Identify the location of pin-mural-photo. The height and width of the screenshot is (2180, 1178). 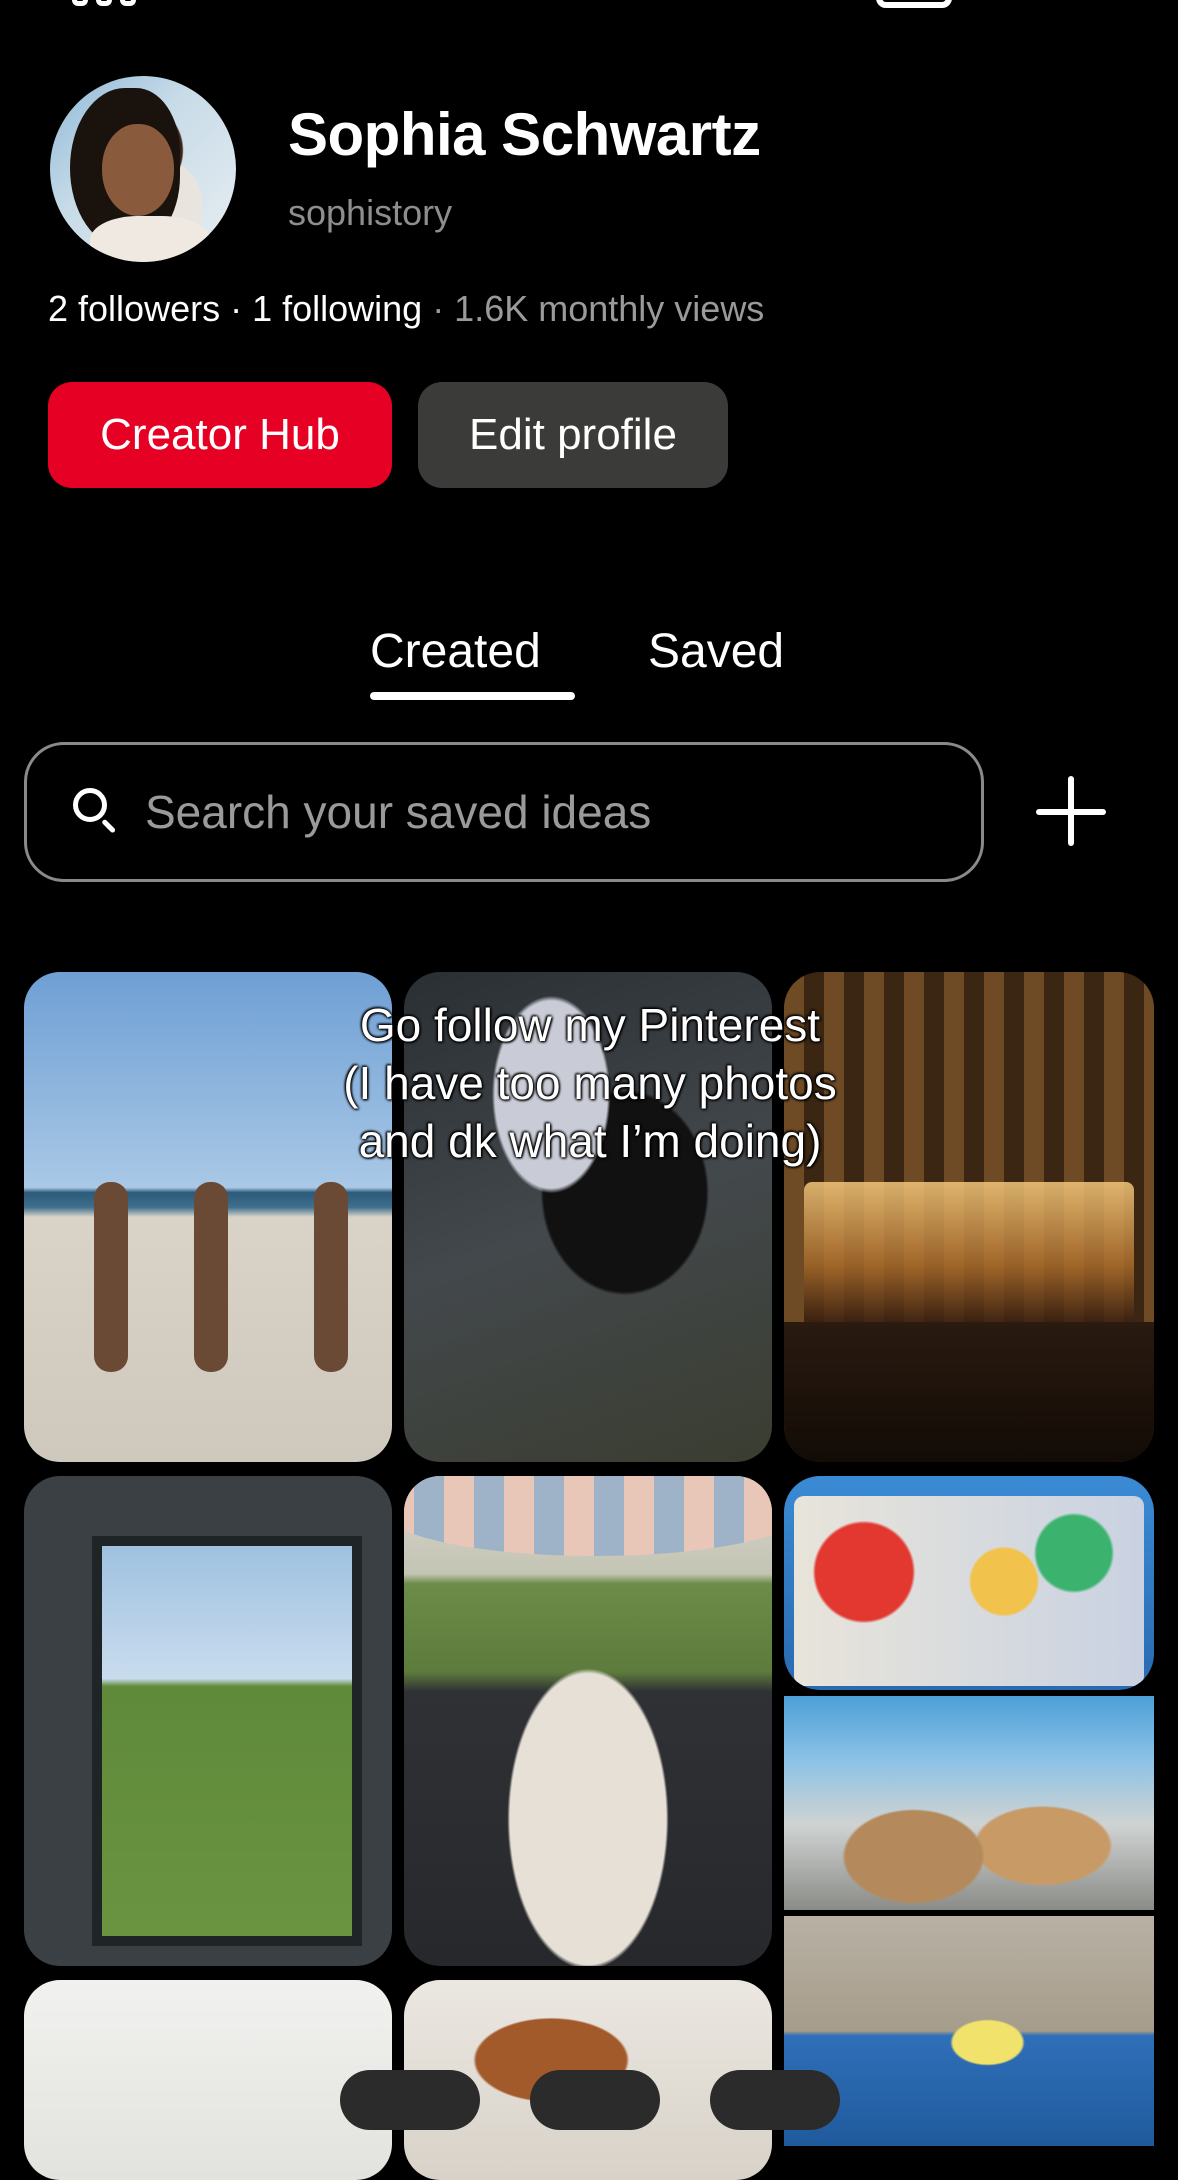
(969, 1583).